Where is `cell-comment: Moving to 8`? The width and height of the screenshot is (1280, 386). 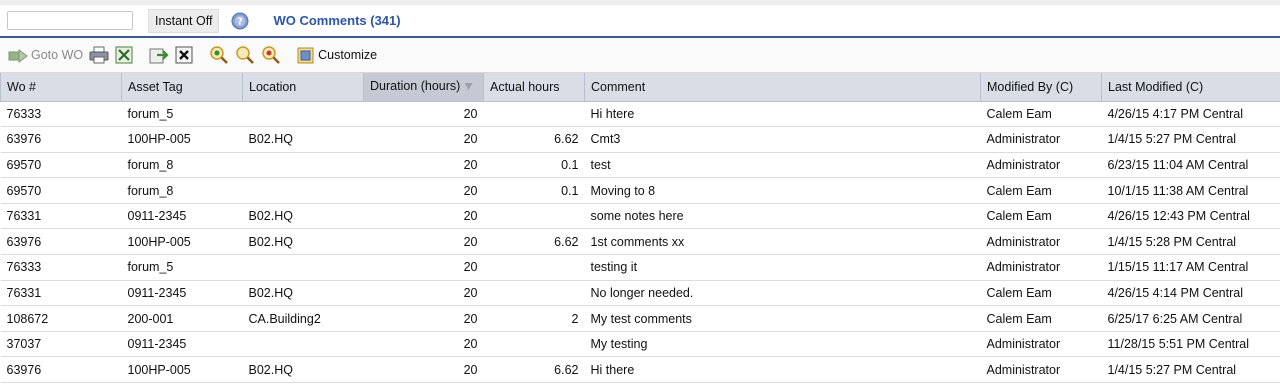 cell-comment: Moving to 8 is located at coordinates (782, 190).